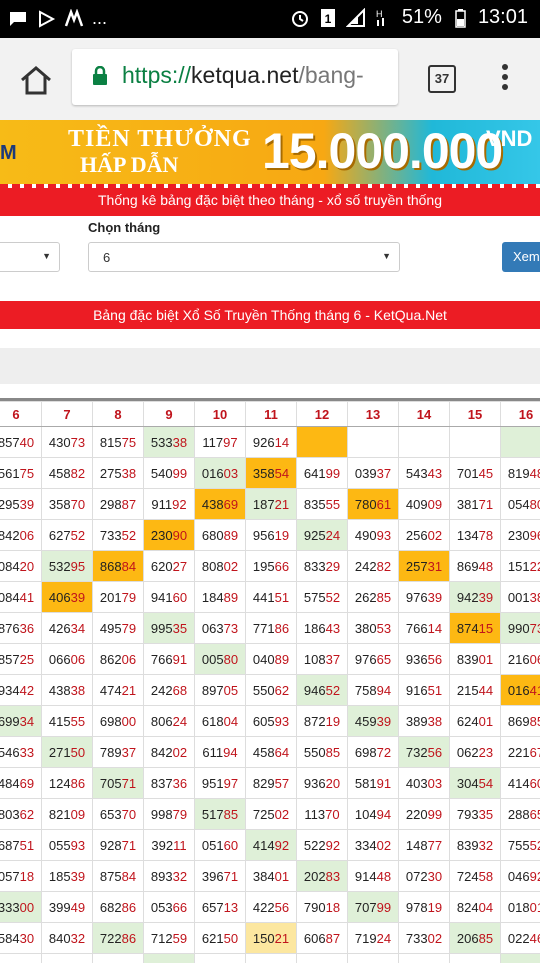 This screenshot has width=540, height=963. I want to click on table-cell: 84206, so click(21, 535).